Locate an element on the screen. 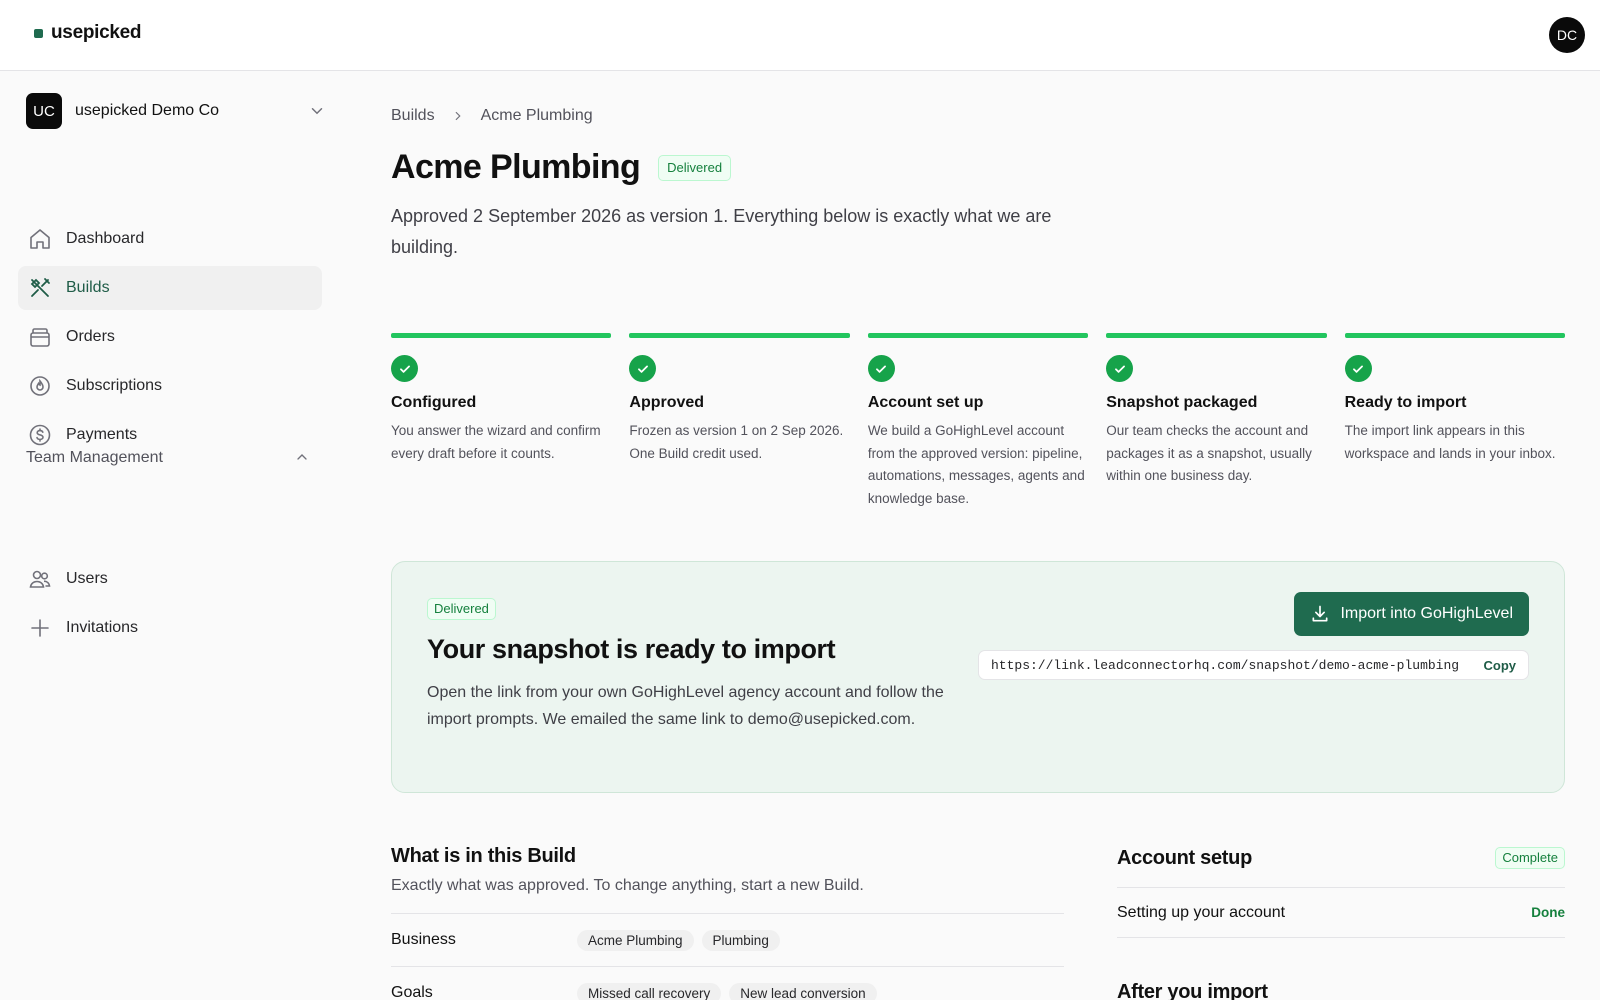 The width and height of the screenshot is (1600, 1000). step-title: Ready to import is located at coordinates (1405, 402).